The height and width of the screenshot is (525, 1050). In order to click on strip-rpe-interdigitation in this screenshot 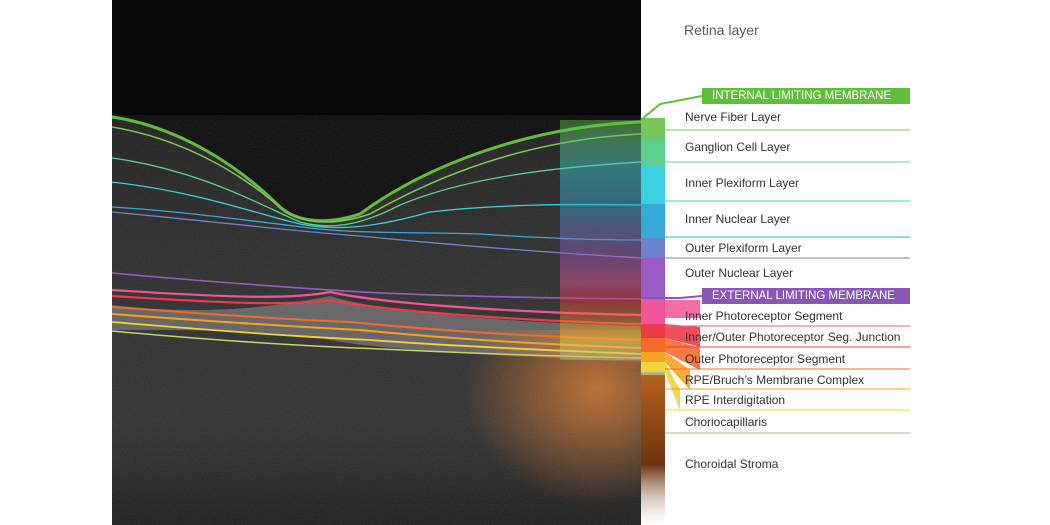, I will do `click(653, 367)`.